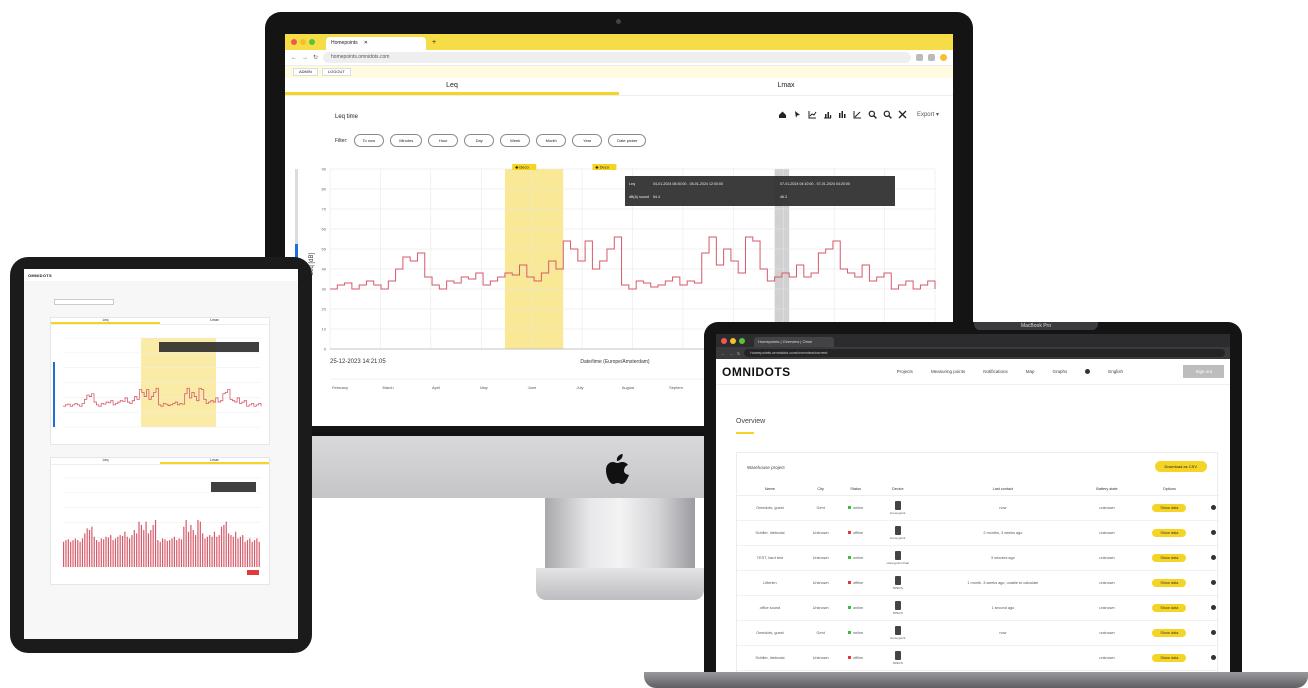 This screenshot has height=688, width=1308. I want to click on close-tab-icon: ✕, so click(366, 43).